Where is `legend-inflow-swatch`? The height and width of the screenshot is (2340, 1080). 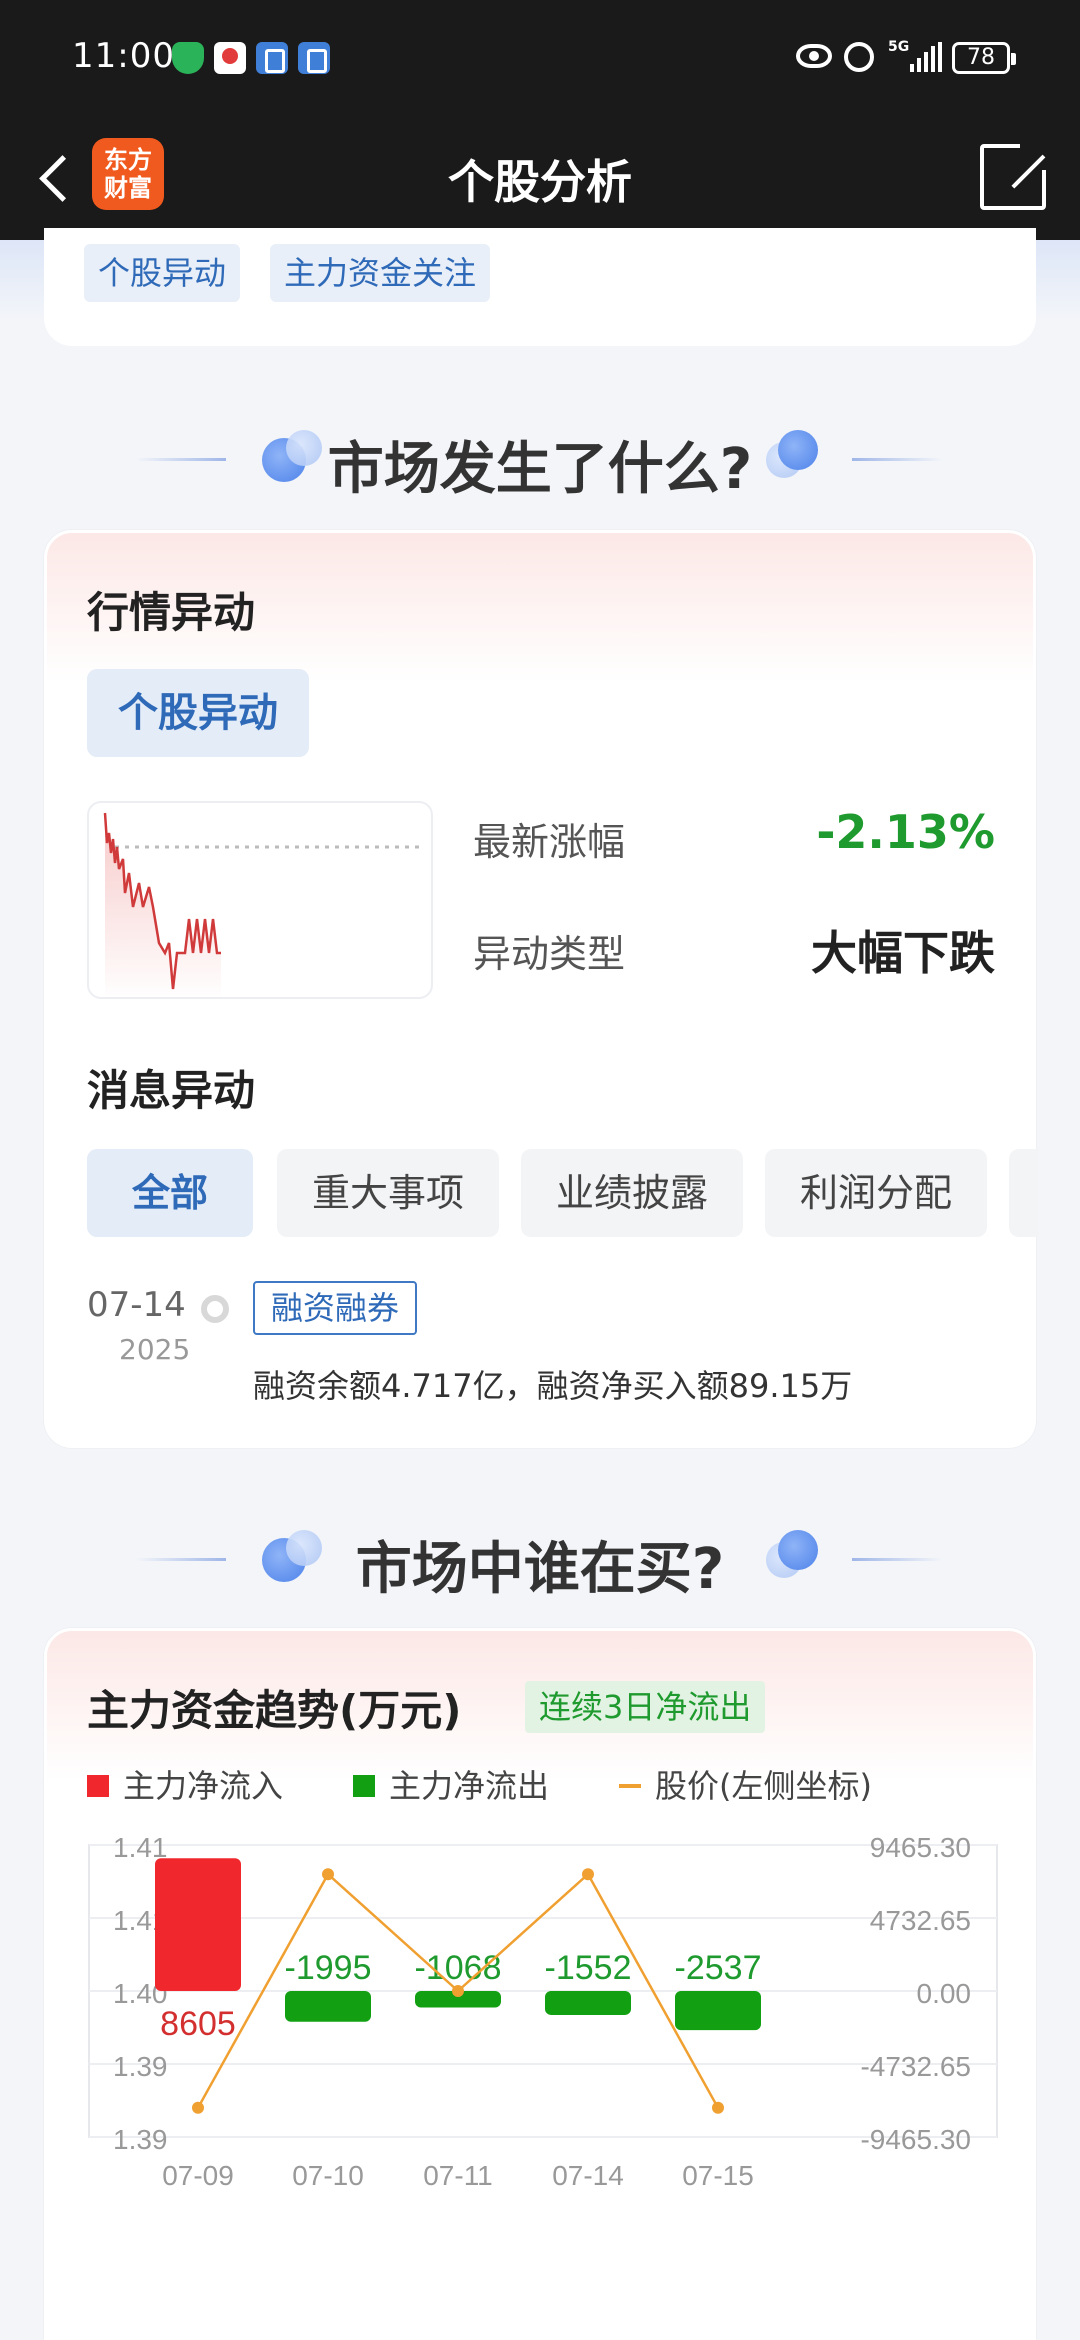
legend-inflow-swatch is located at coordinates (98, 1786).